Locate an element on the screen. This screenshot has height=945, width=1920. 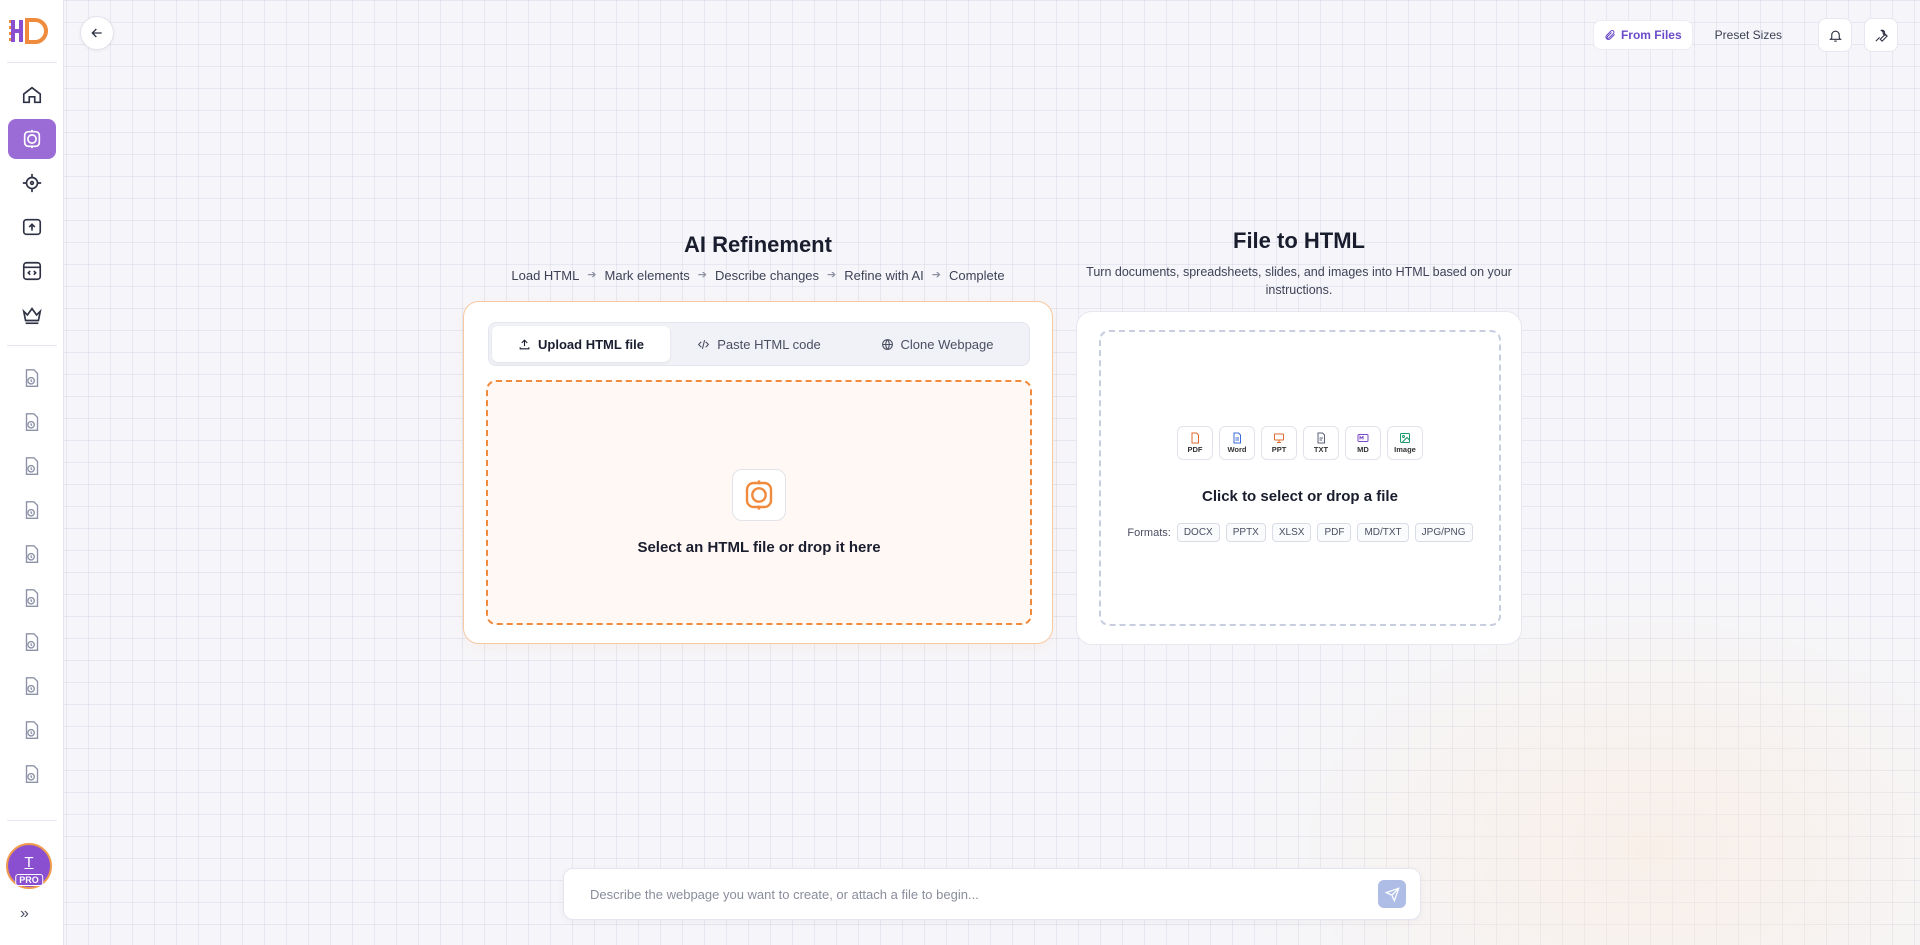
step-label: Refine with AI is located at coordinates (884, 275).